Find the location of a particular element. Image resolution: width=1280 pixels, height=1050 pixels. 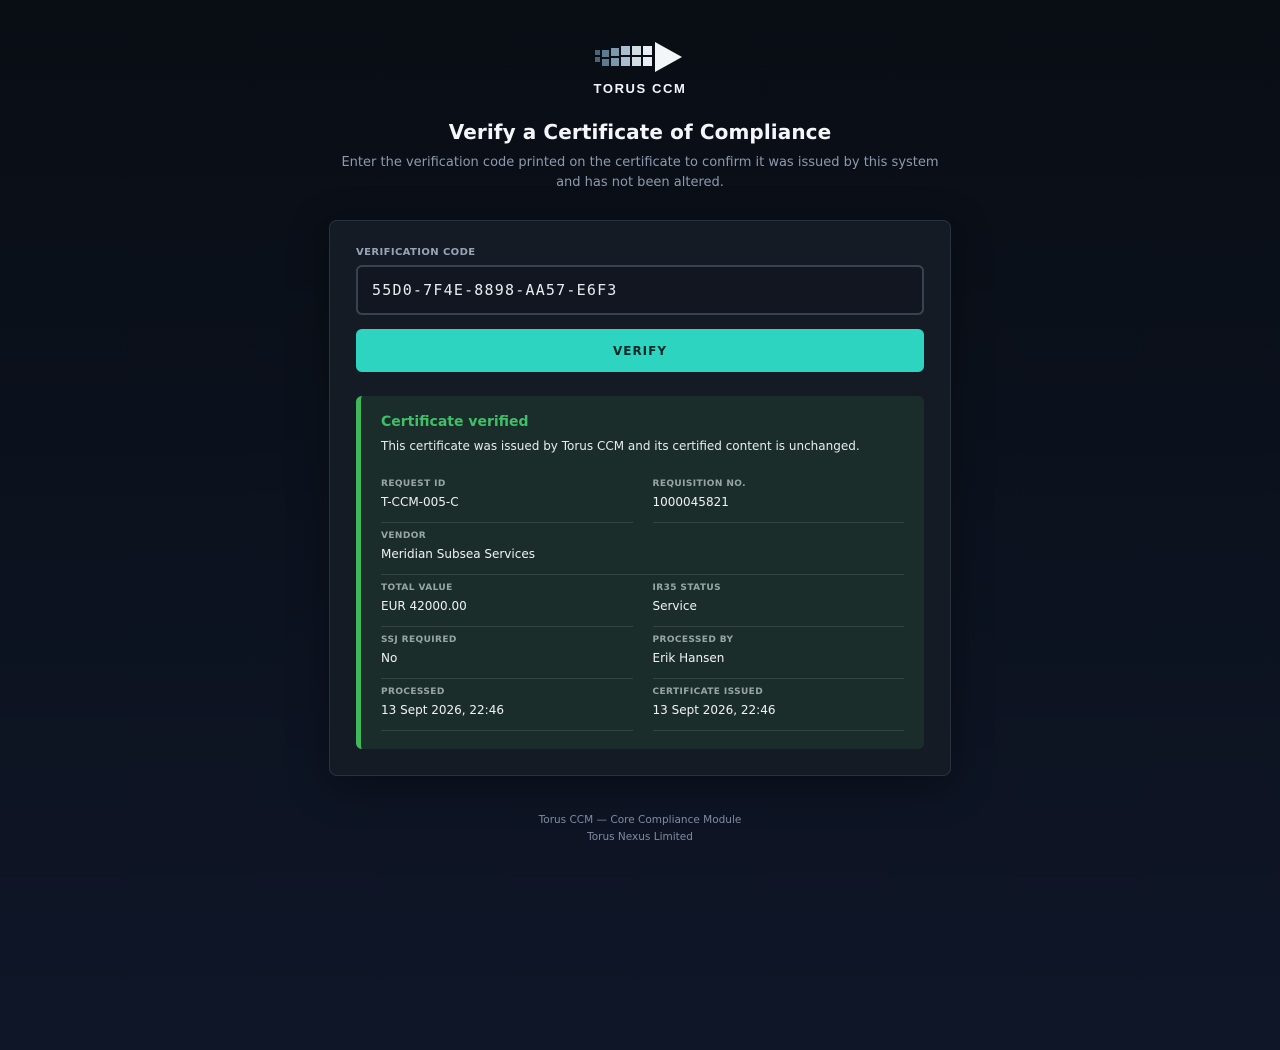

detail-label: PROCESSED BY is located at coordinates (693, 640).